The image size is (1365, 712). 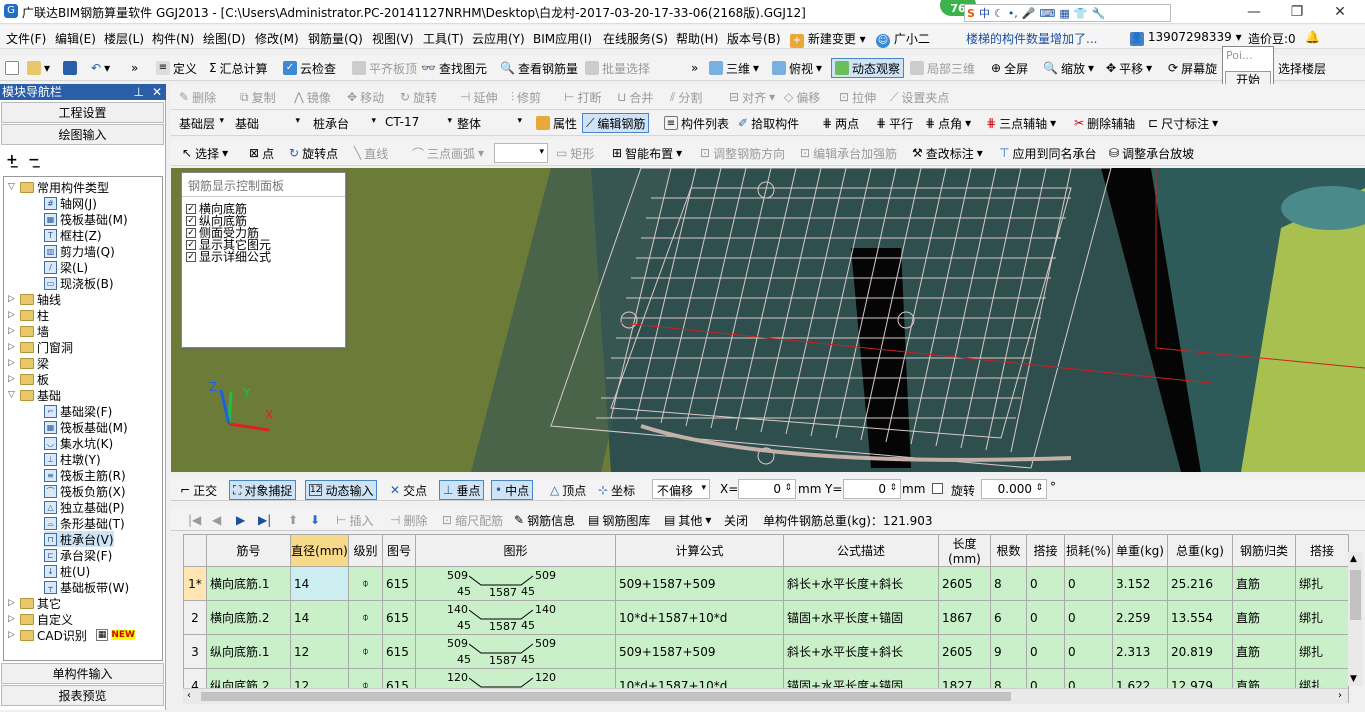 I want to click on bell-icon: 🔔, so click(x=1312, y=37).